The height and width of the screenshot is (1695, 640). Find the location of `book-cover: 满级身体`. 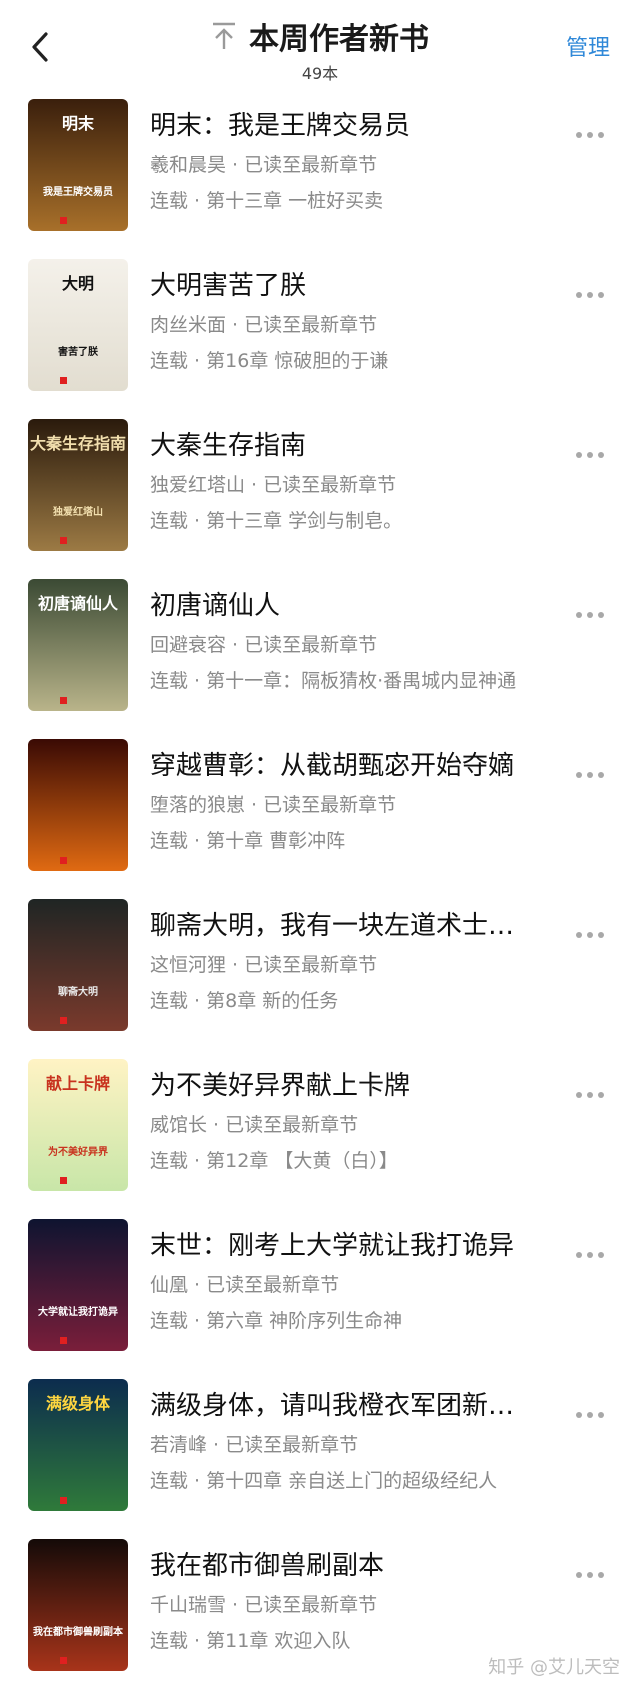

book-cover: 满级身体 is located at coordinates (78, 1445).